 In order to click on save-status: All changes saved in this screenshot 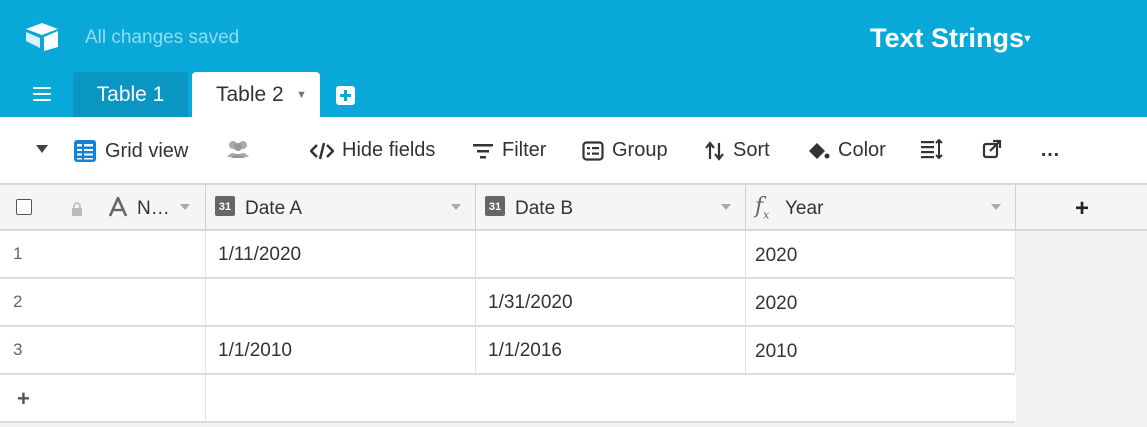, I will do `click(162, 37)`.